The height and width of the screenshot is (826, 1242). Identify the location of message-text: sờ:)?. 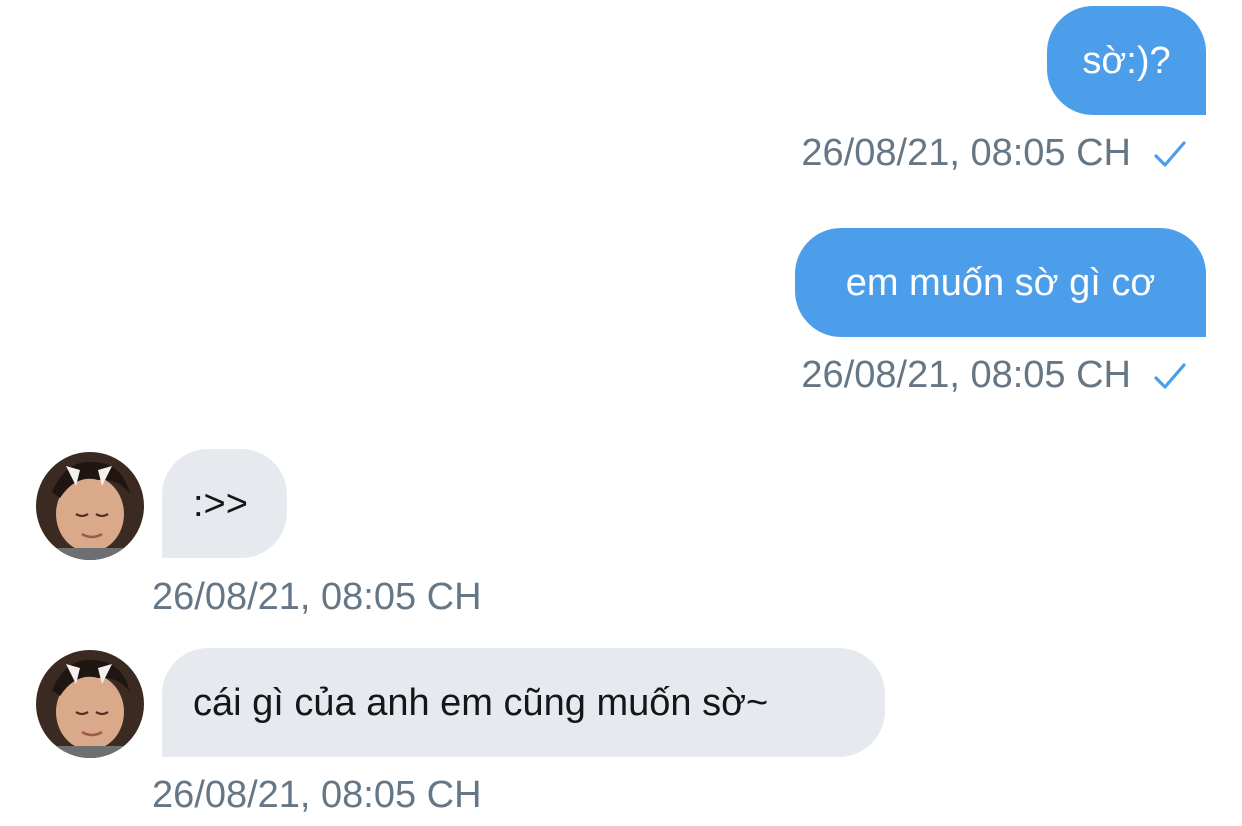
(1126, 60).